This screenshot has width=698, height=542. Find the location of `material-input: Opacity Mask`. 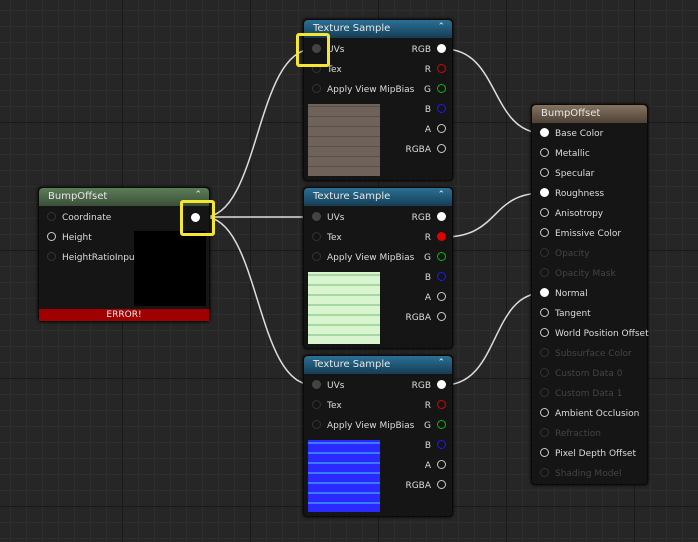

material-input: Opacity Mask is located at coordinates (575, 274).